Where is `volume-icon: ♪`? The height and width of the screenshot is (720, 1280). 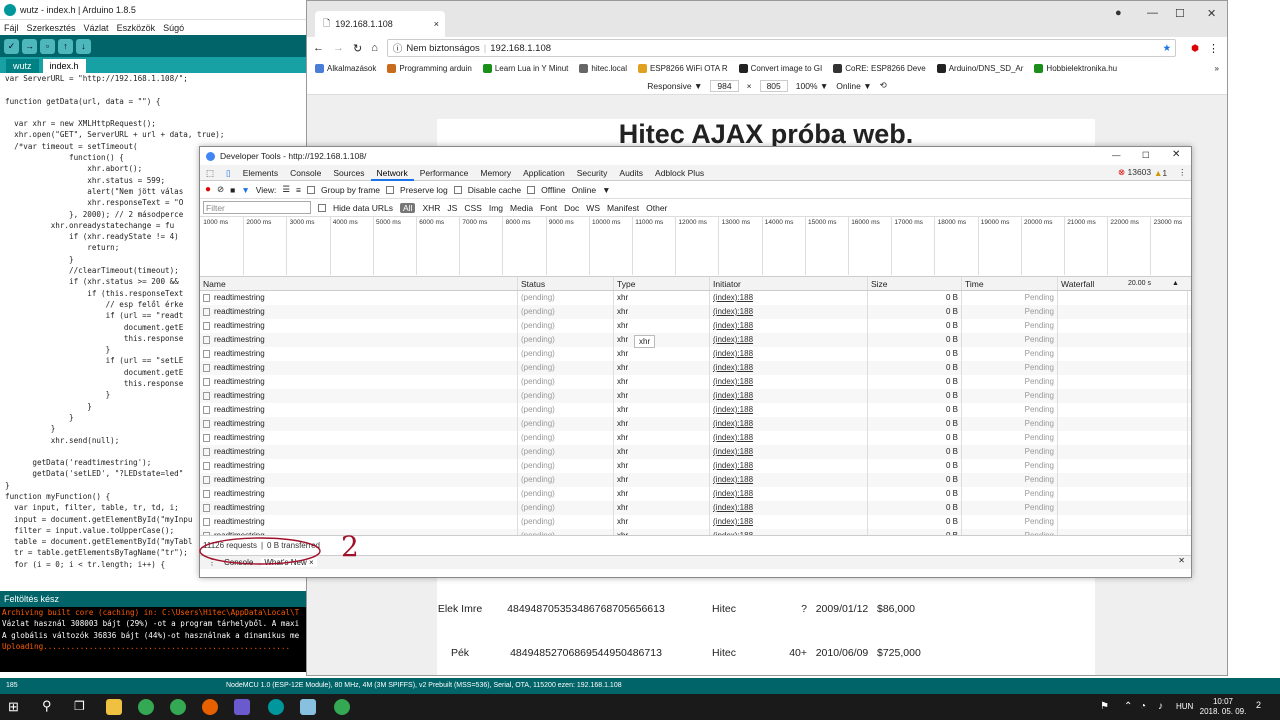
volume-icon: ♪ is located at coordinates (1160, 706).